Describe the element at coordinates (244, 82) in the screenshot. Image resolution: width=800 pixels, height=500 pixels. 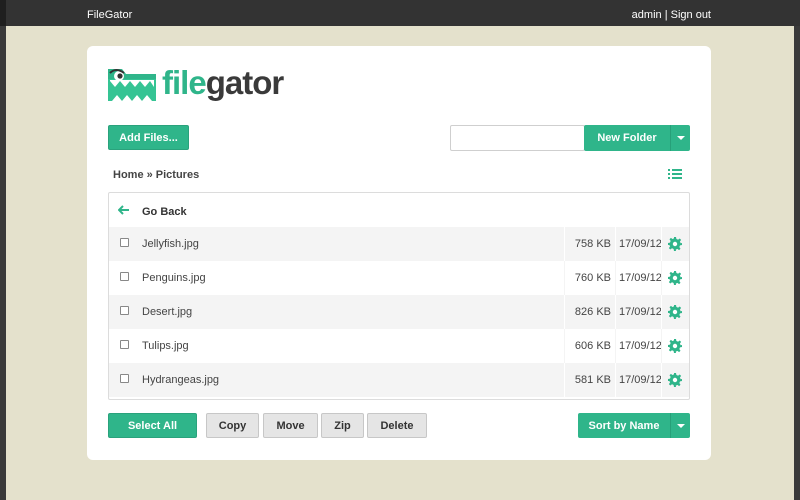
I see `logo-text-gator: gator` at that location.